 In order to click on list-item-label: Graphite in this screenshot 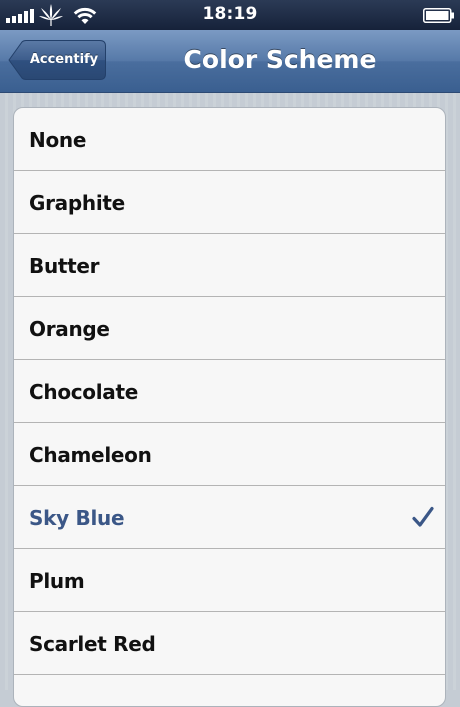, I will do `click(77, 203)`.